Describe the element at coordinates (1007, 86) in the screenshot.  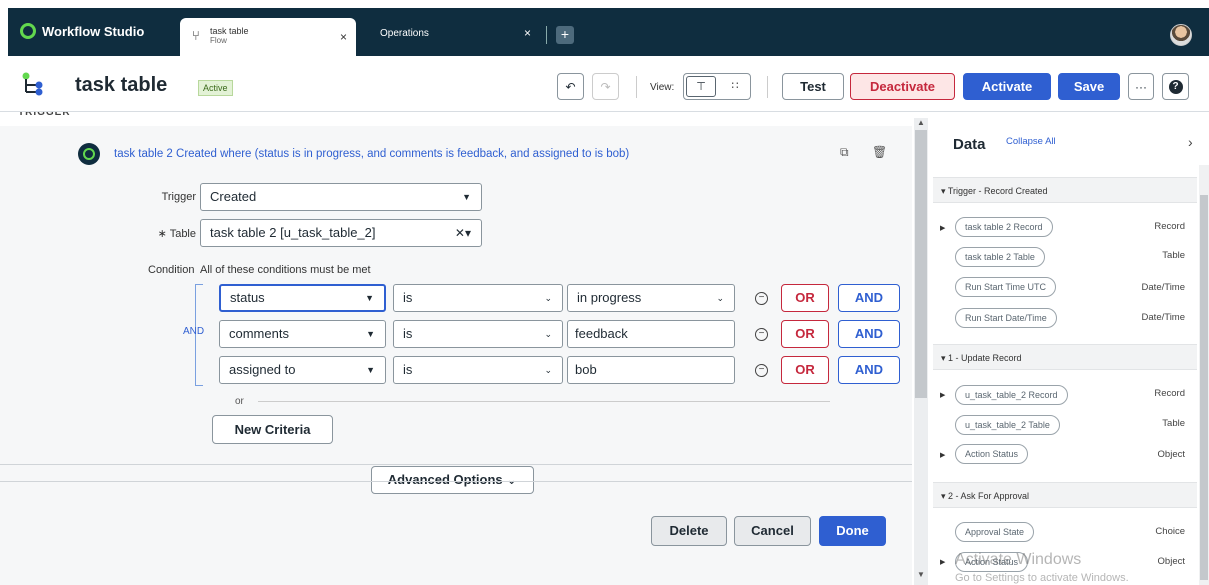
I see `activate-button: Activate` at that location.